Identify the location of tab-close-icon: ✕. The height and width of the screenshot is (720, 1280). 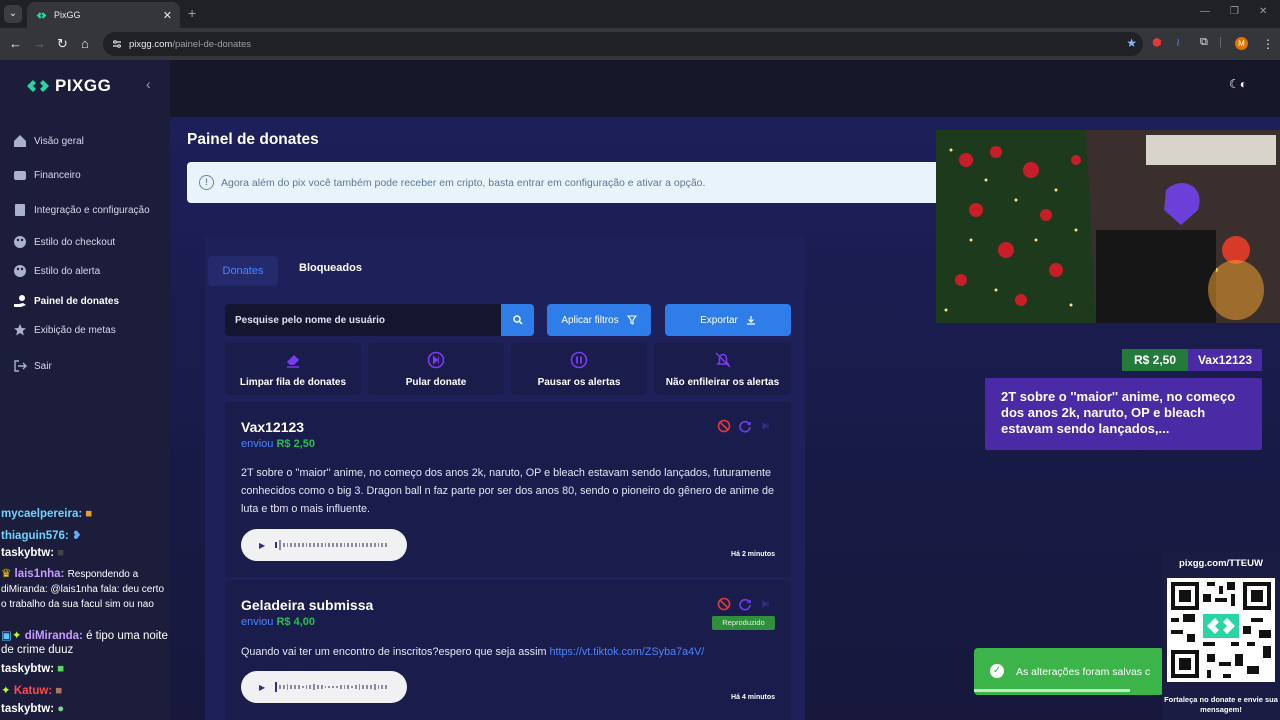
(167, 15).